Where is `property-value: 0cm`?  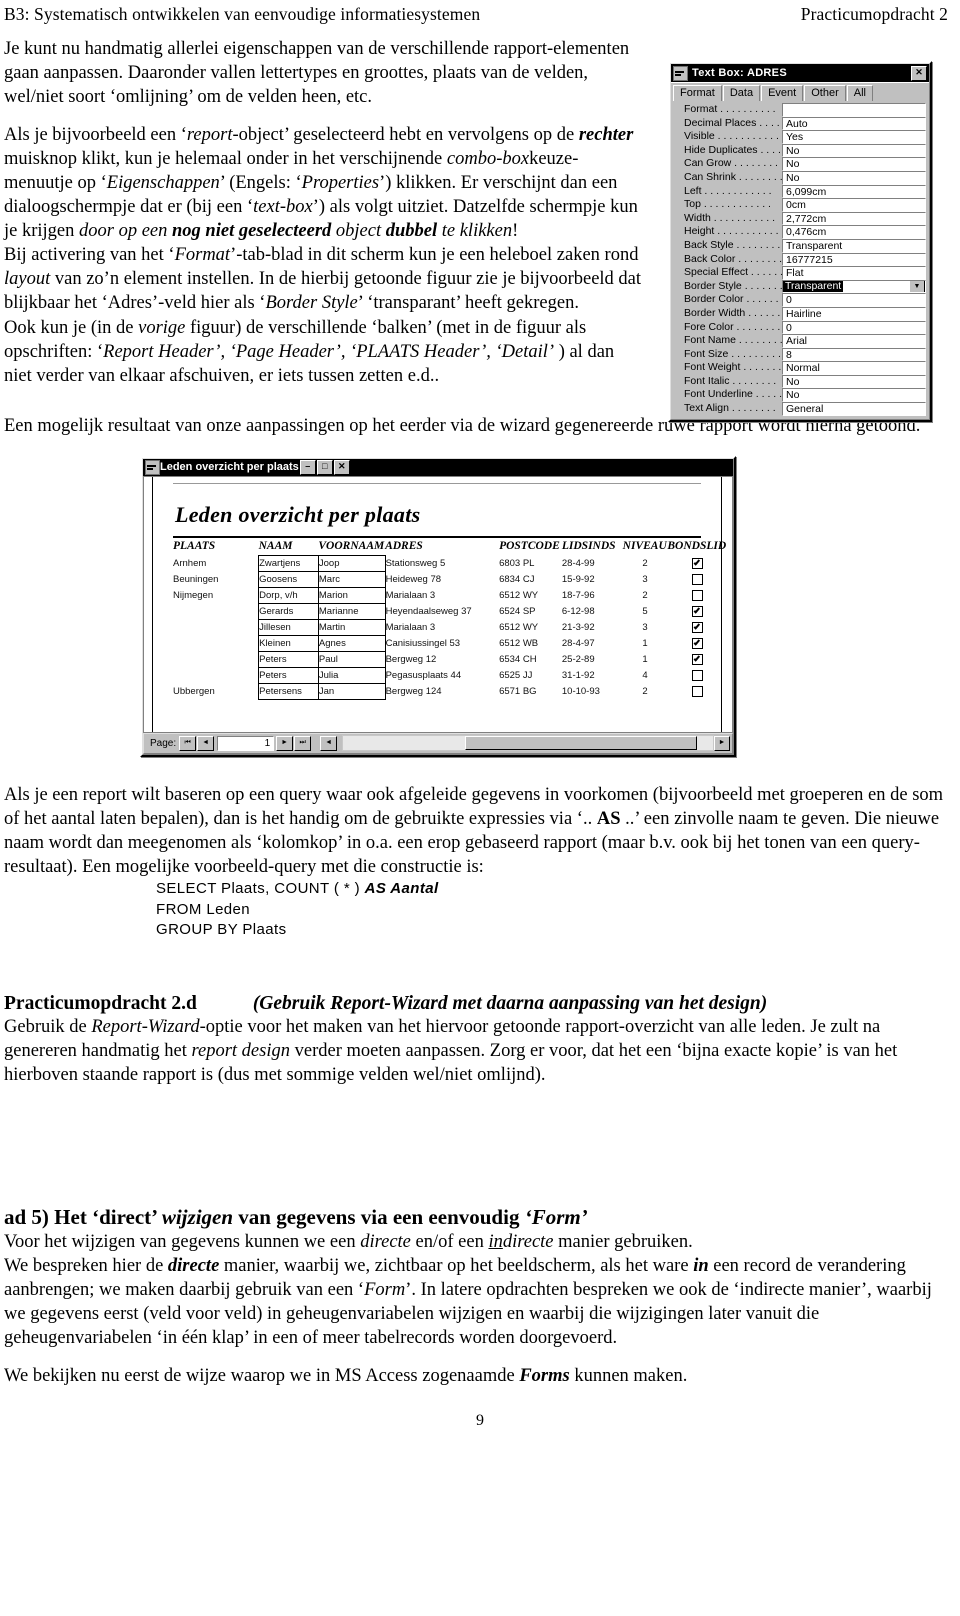
property-value: 0cm is located at coordinates (854, 205).